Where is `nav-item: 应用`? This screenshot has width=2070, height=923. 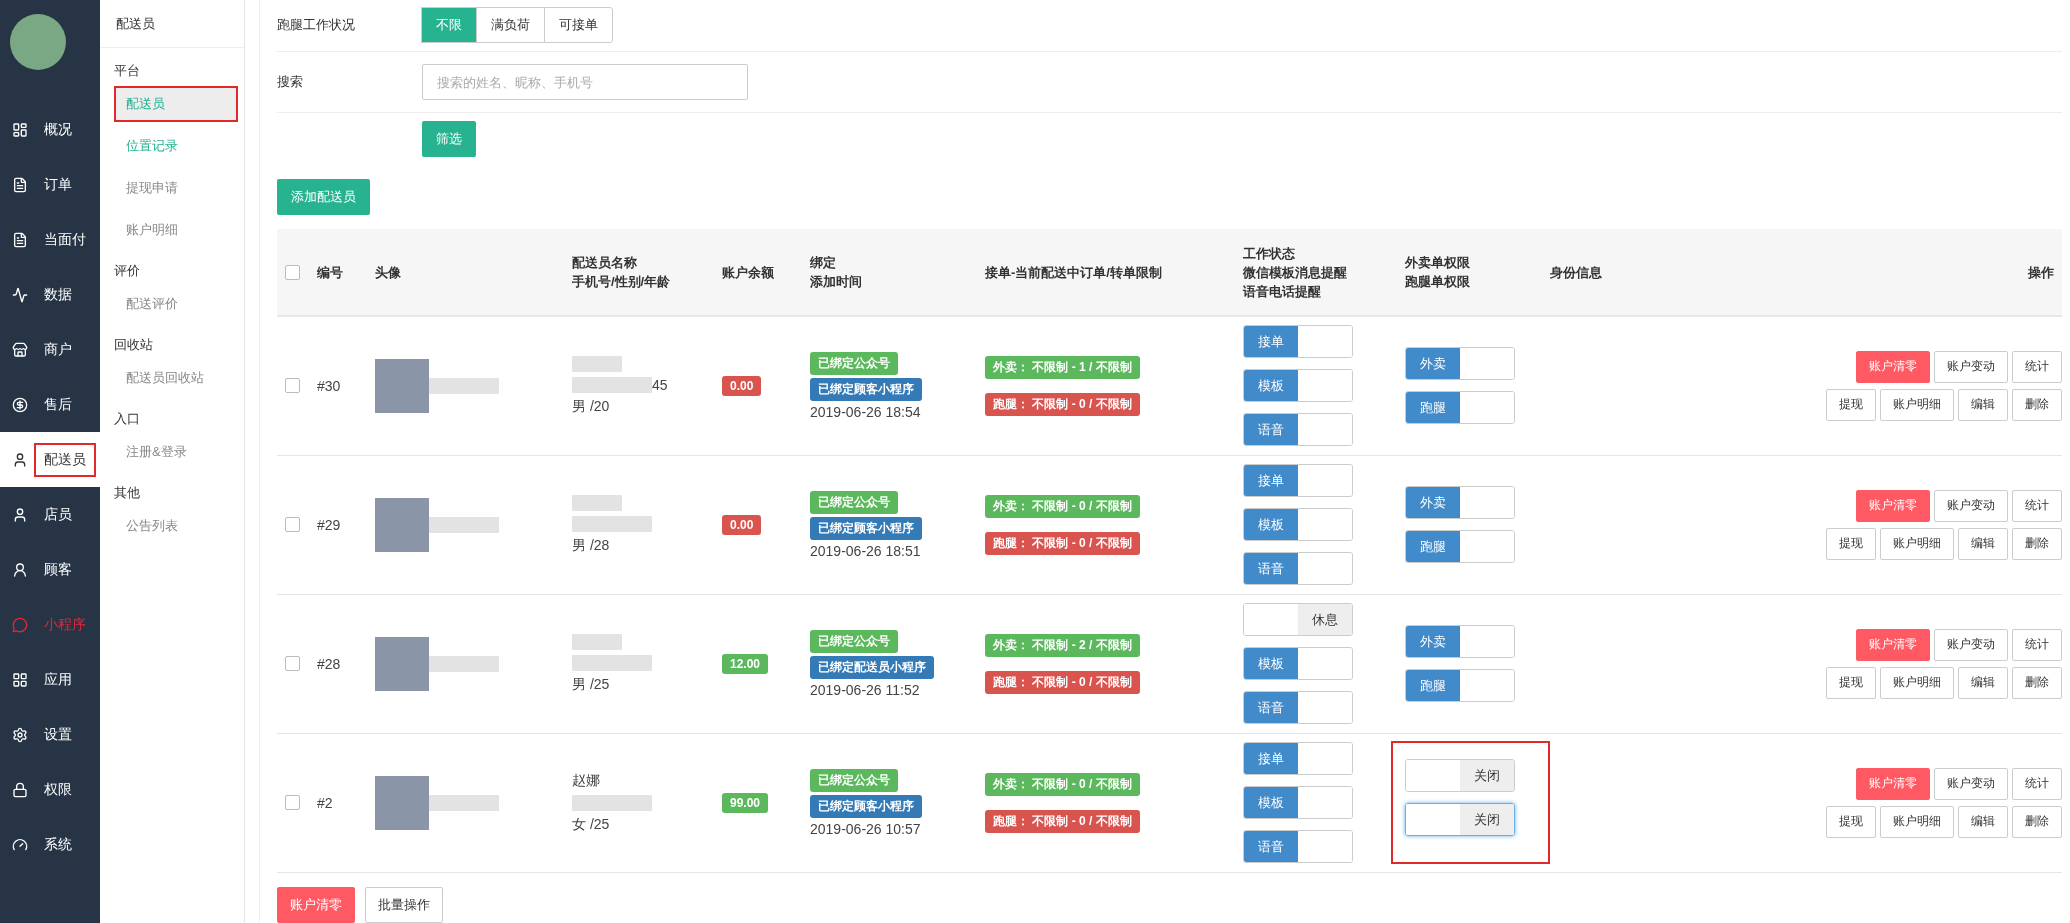 nav-item: 应用 is located at coordinates (50, 679).